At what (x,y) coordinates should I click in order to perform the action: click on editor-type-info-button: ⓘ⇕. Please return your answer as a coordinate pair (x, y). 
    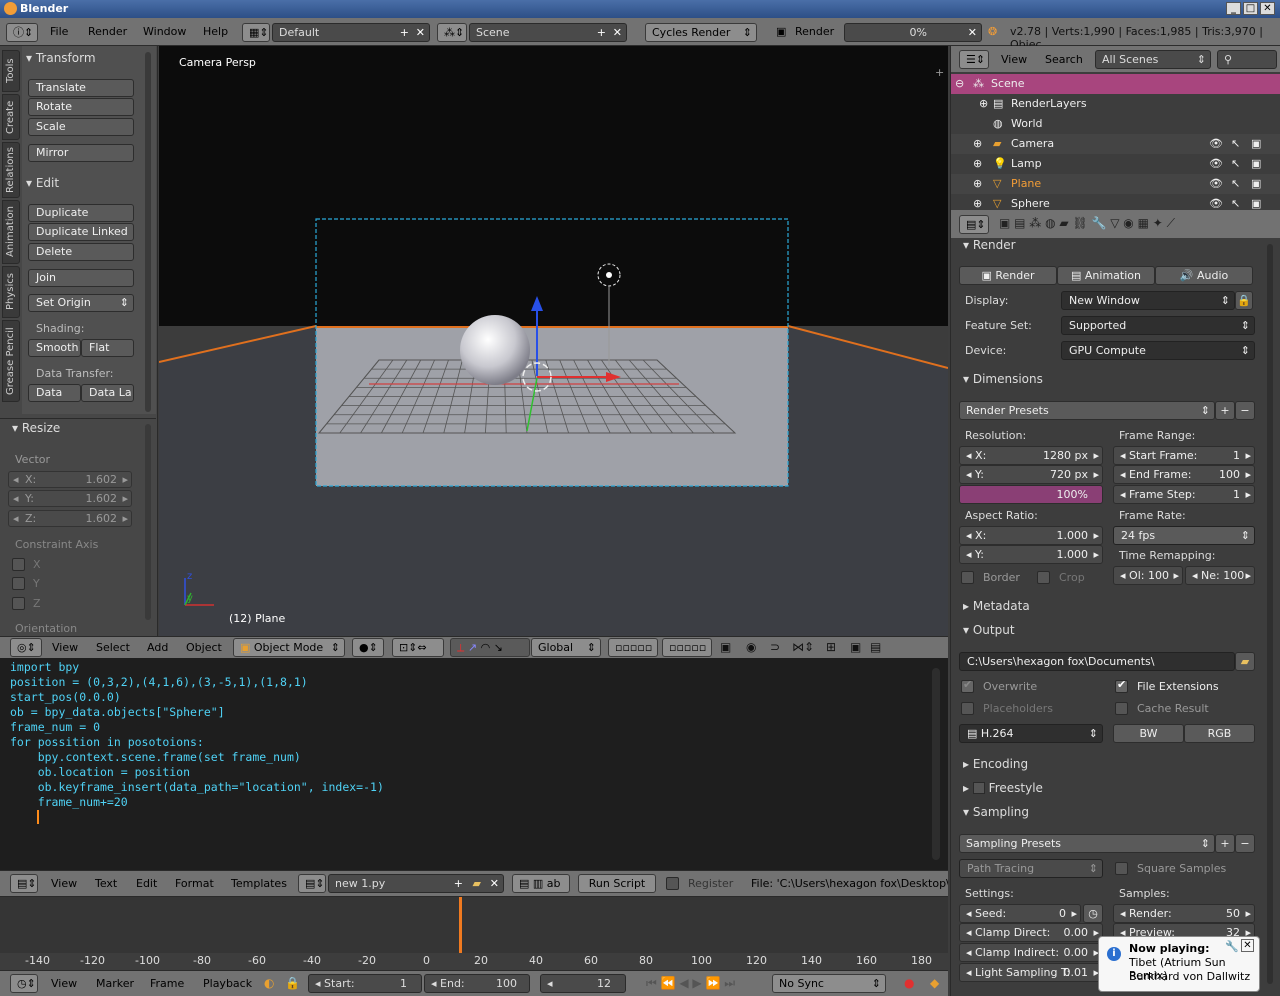
    Looking at the image, I should click on (22, 32).